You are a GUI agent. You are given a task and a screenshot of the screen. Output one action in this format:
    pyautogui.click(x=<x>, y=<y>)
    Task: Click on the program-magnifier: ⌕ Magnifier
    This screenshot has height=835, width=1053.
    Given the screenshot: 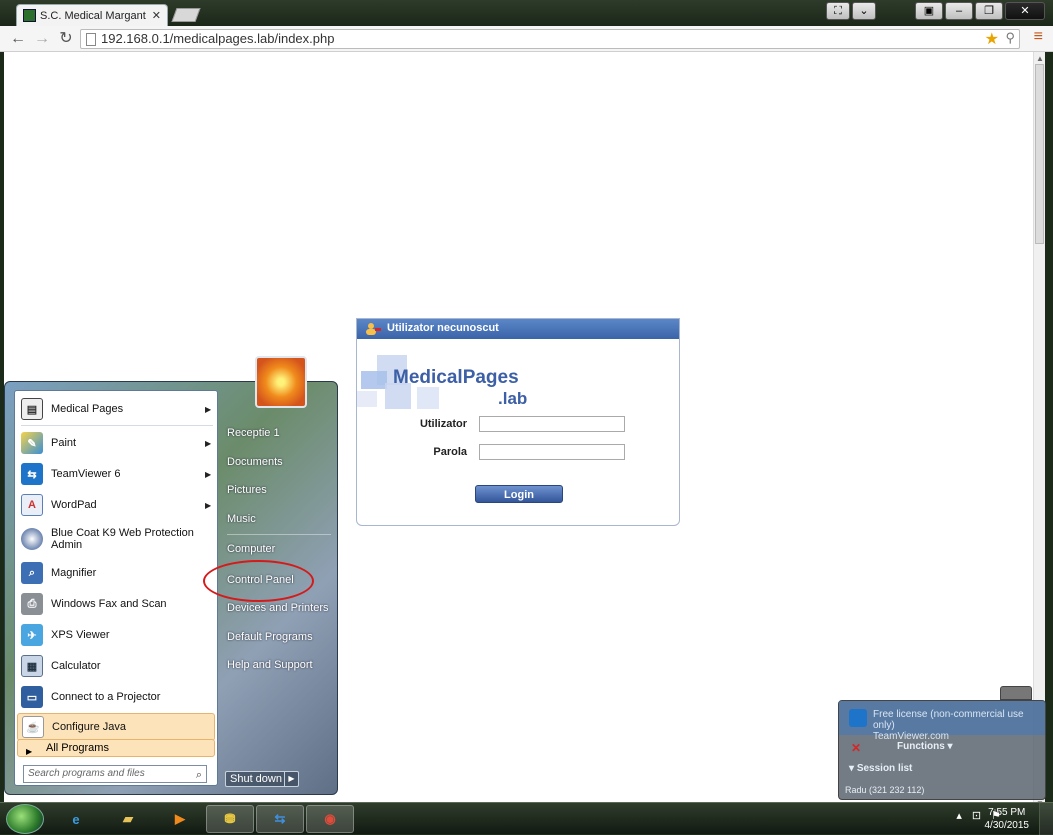 What is the action you would take?
    pyautogui.click(x=116, y=573)
    